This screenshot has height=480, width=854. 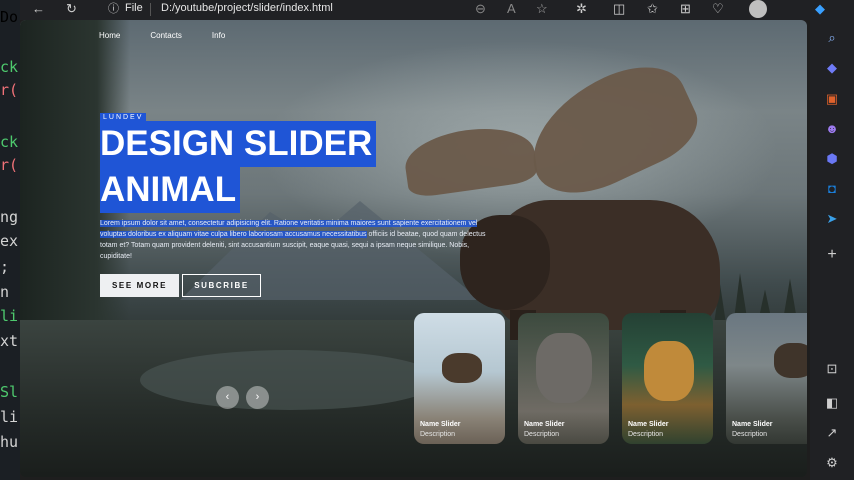 I want to click on hero-title-line: ANIMAL, so click(x=170, y=190).